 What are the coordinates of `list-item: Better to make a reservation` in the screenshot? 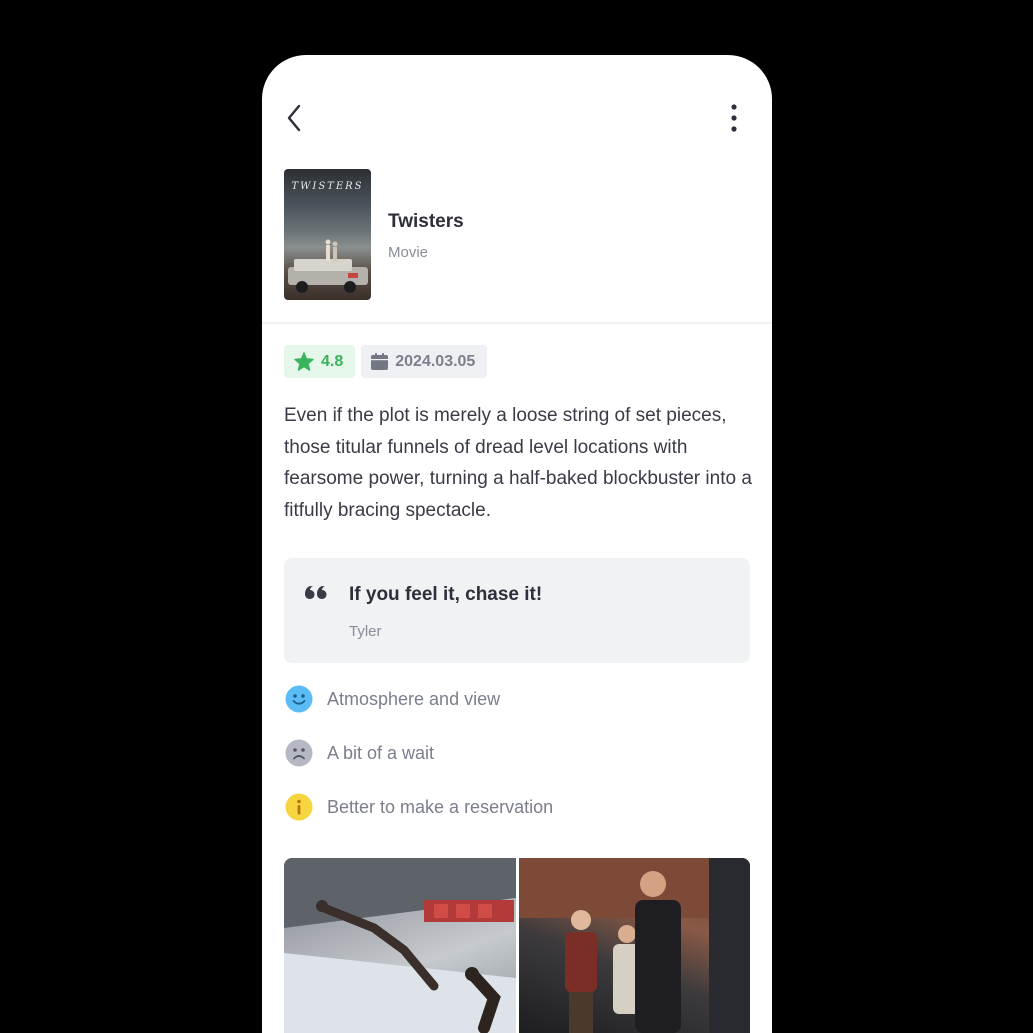 It's located at (517, 807).